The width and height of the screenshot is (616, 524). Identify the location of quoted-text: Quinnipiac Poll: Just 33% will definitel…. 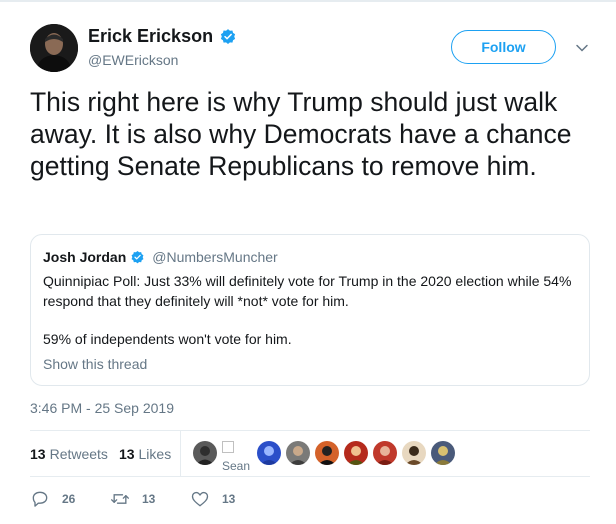
(307, 291).